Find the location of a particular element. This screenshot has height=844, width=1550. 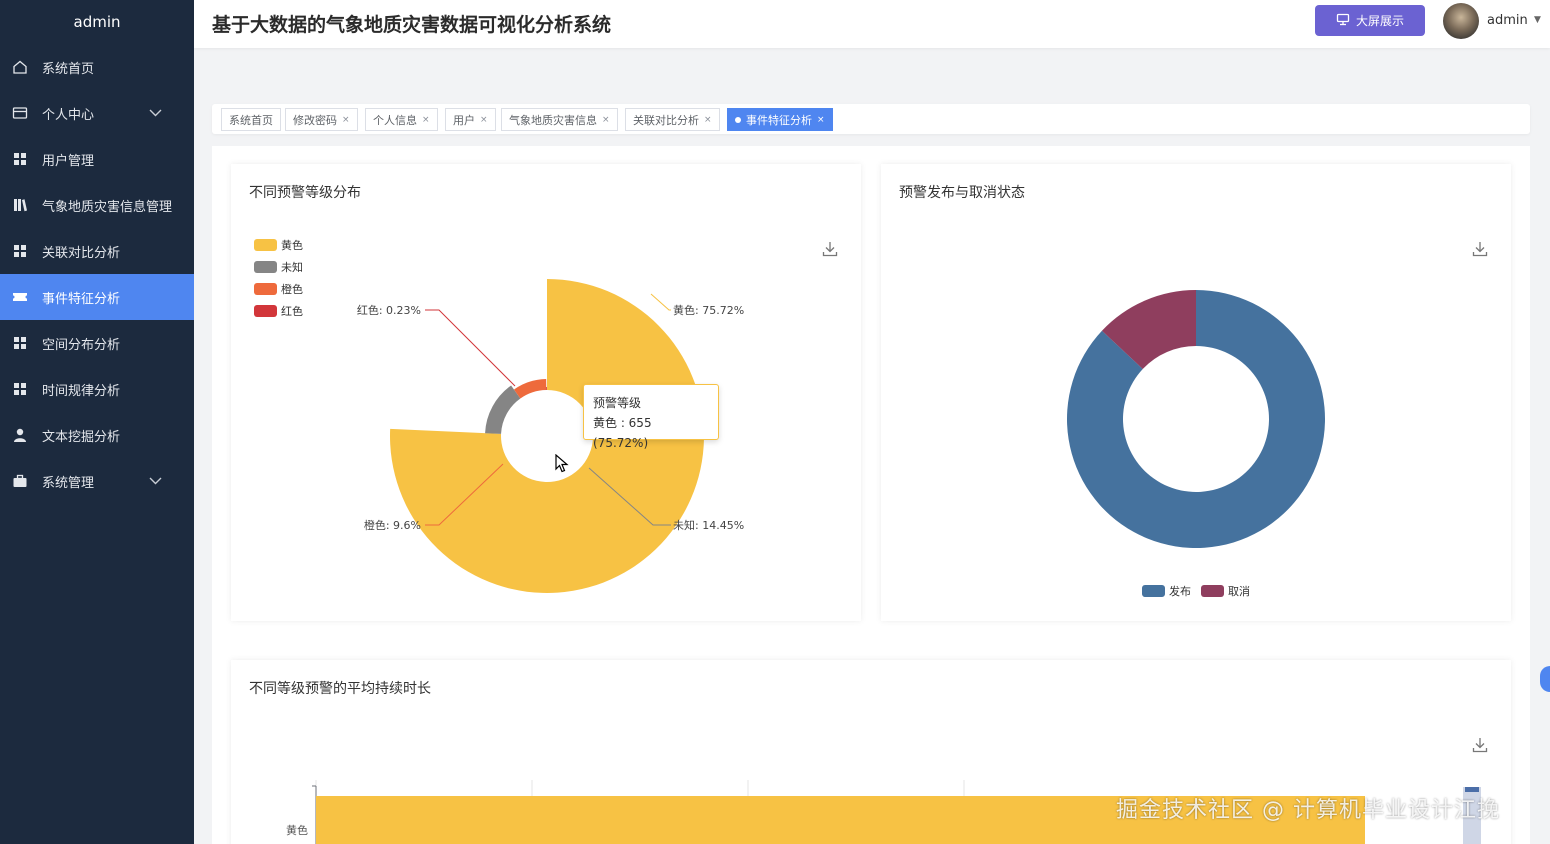

system-title: 基于大数据的气象地质灾害数据可视化分析系统 is located at coordinates (412, 25).